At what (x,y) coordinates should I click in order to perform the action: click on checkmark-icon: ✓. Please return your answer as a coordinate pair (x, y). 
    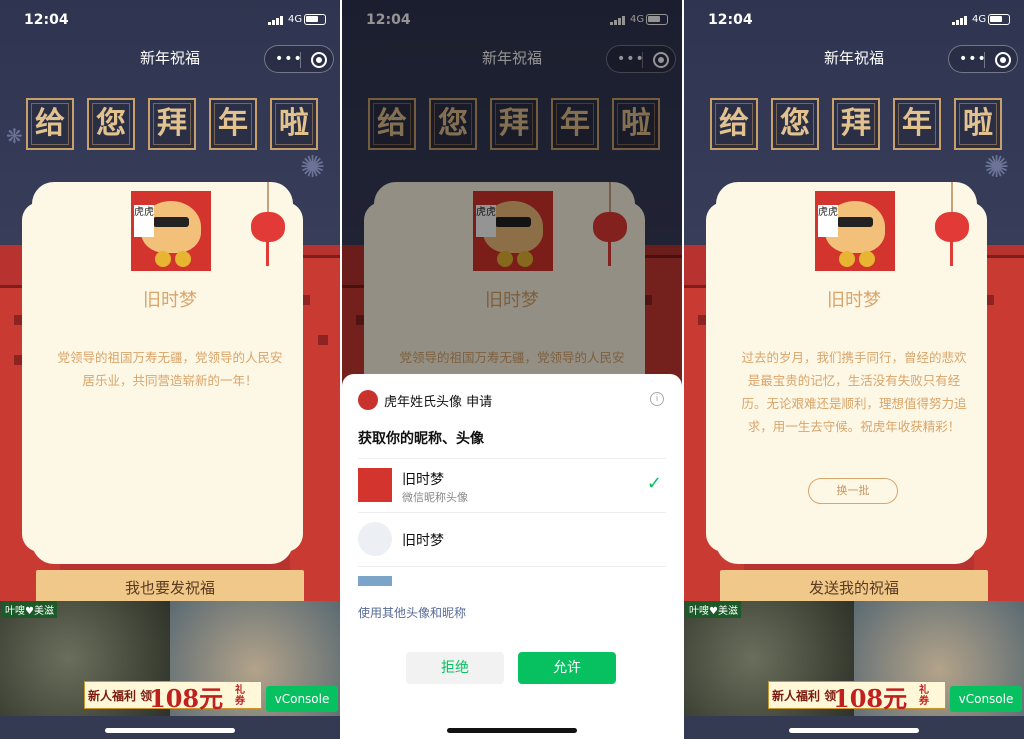
    Looking at the image, I should click on (654, 483).